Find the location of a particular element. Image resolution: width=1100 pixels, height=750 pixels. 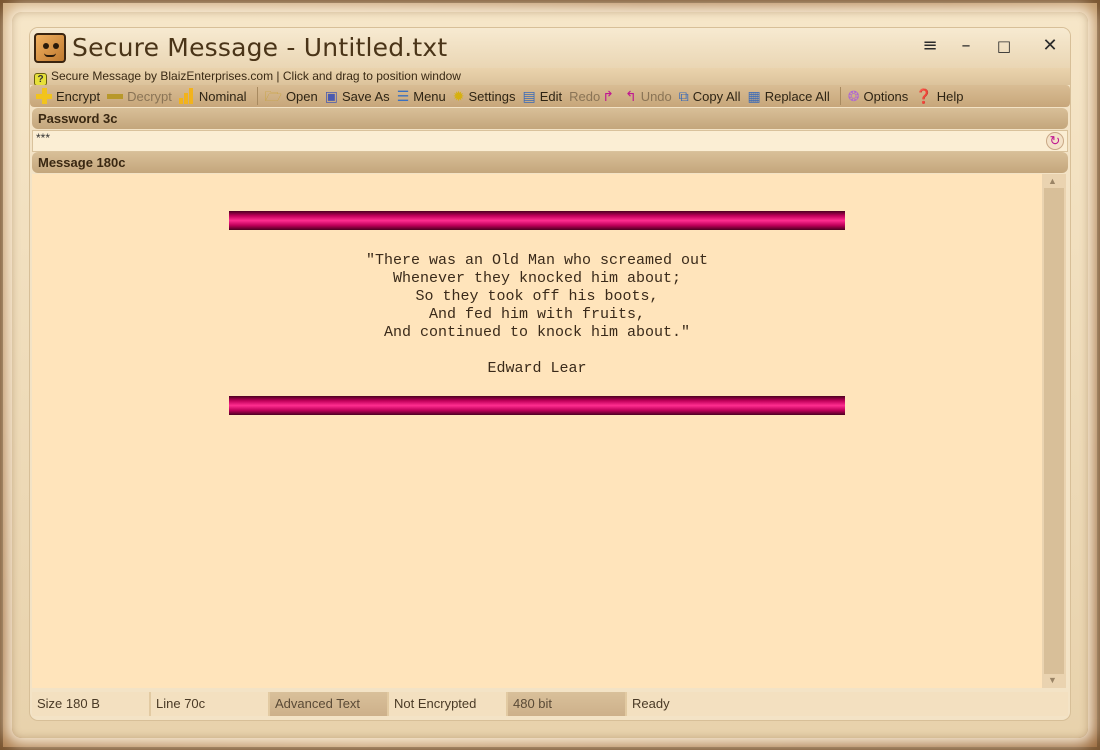

options-label: Options is located at coordinates (886, 96).